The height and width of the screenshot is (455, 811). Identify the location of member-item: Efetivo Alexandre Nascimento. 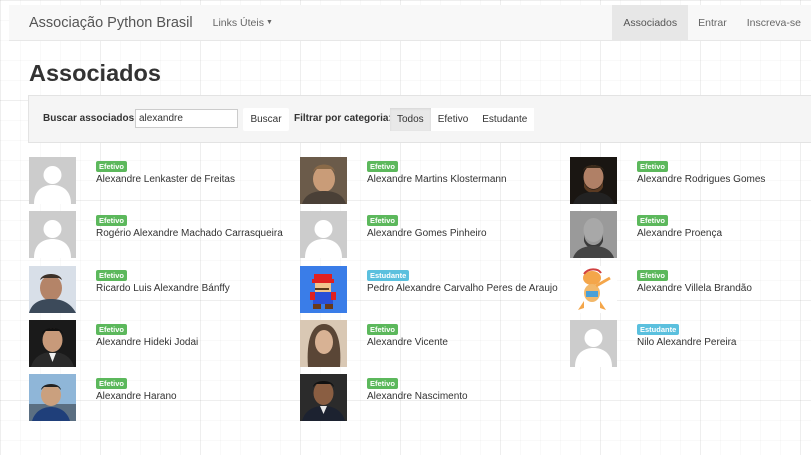
(430, 398).